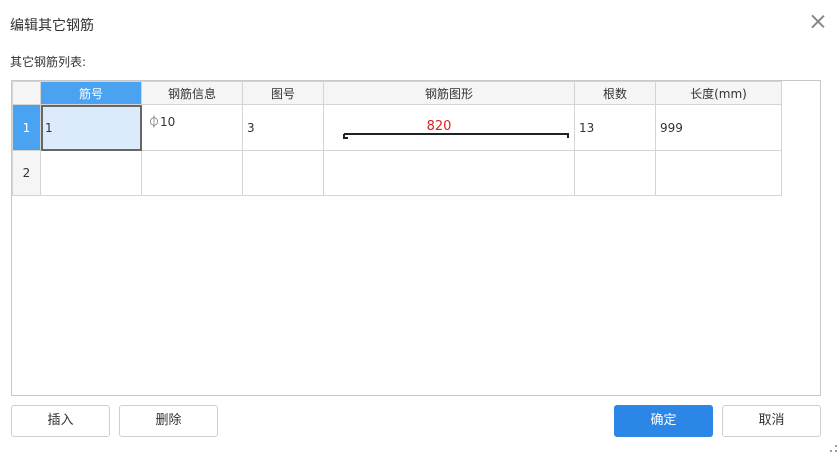  I want to click on column-header-count: 根数, so click(615, 93).